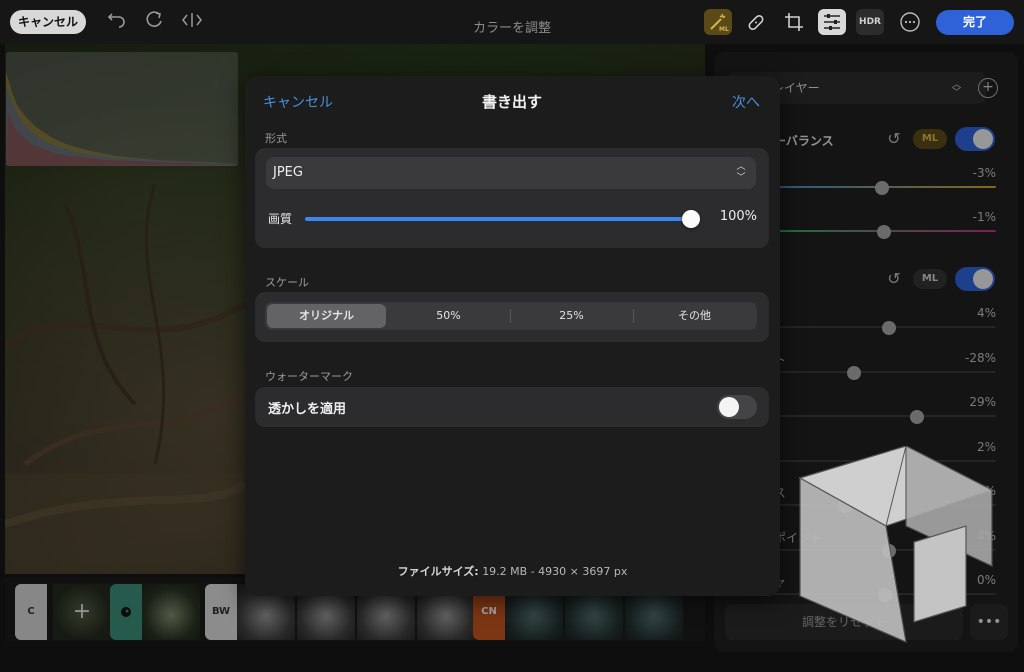 Image resolution: width=1024 pixels, height=672 pixels. I want to click on cancel-button: キャンセル, so click(48, 22).